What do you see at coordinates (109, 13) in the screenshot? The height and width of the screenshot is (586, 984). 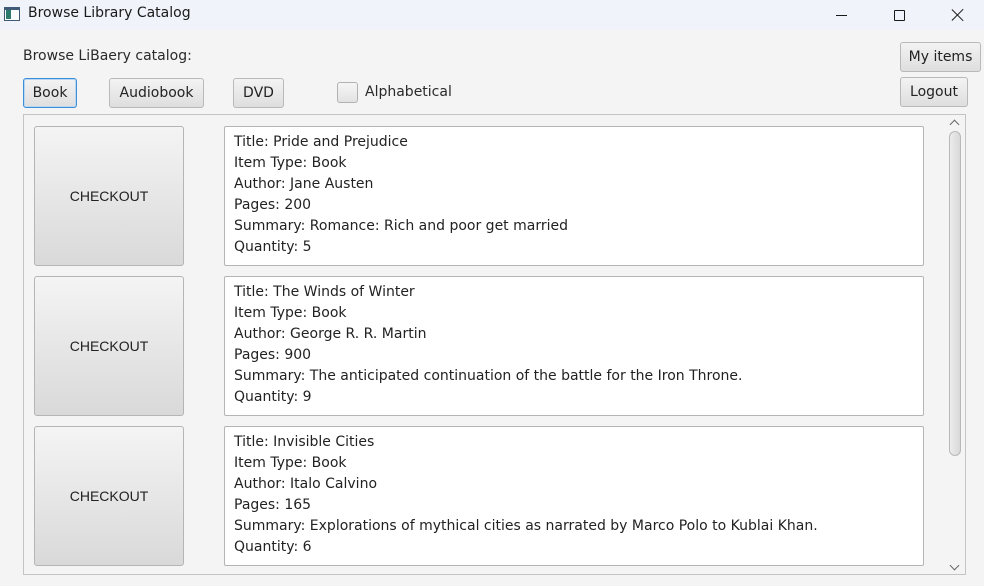 I see `window-title: Browse Library Catalog` at bounding box center [109, 13].